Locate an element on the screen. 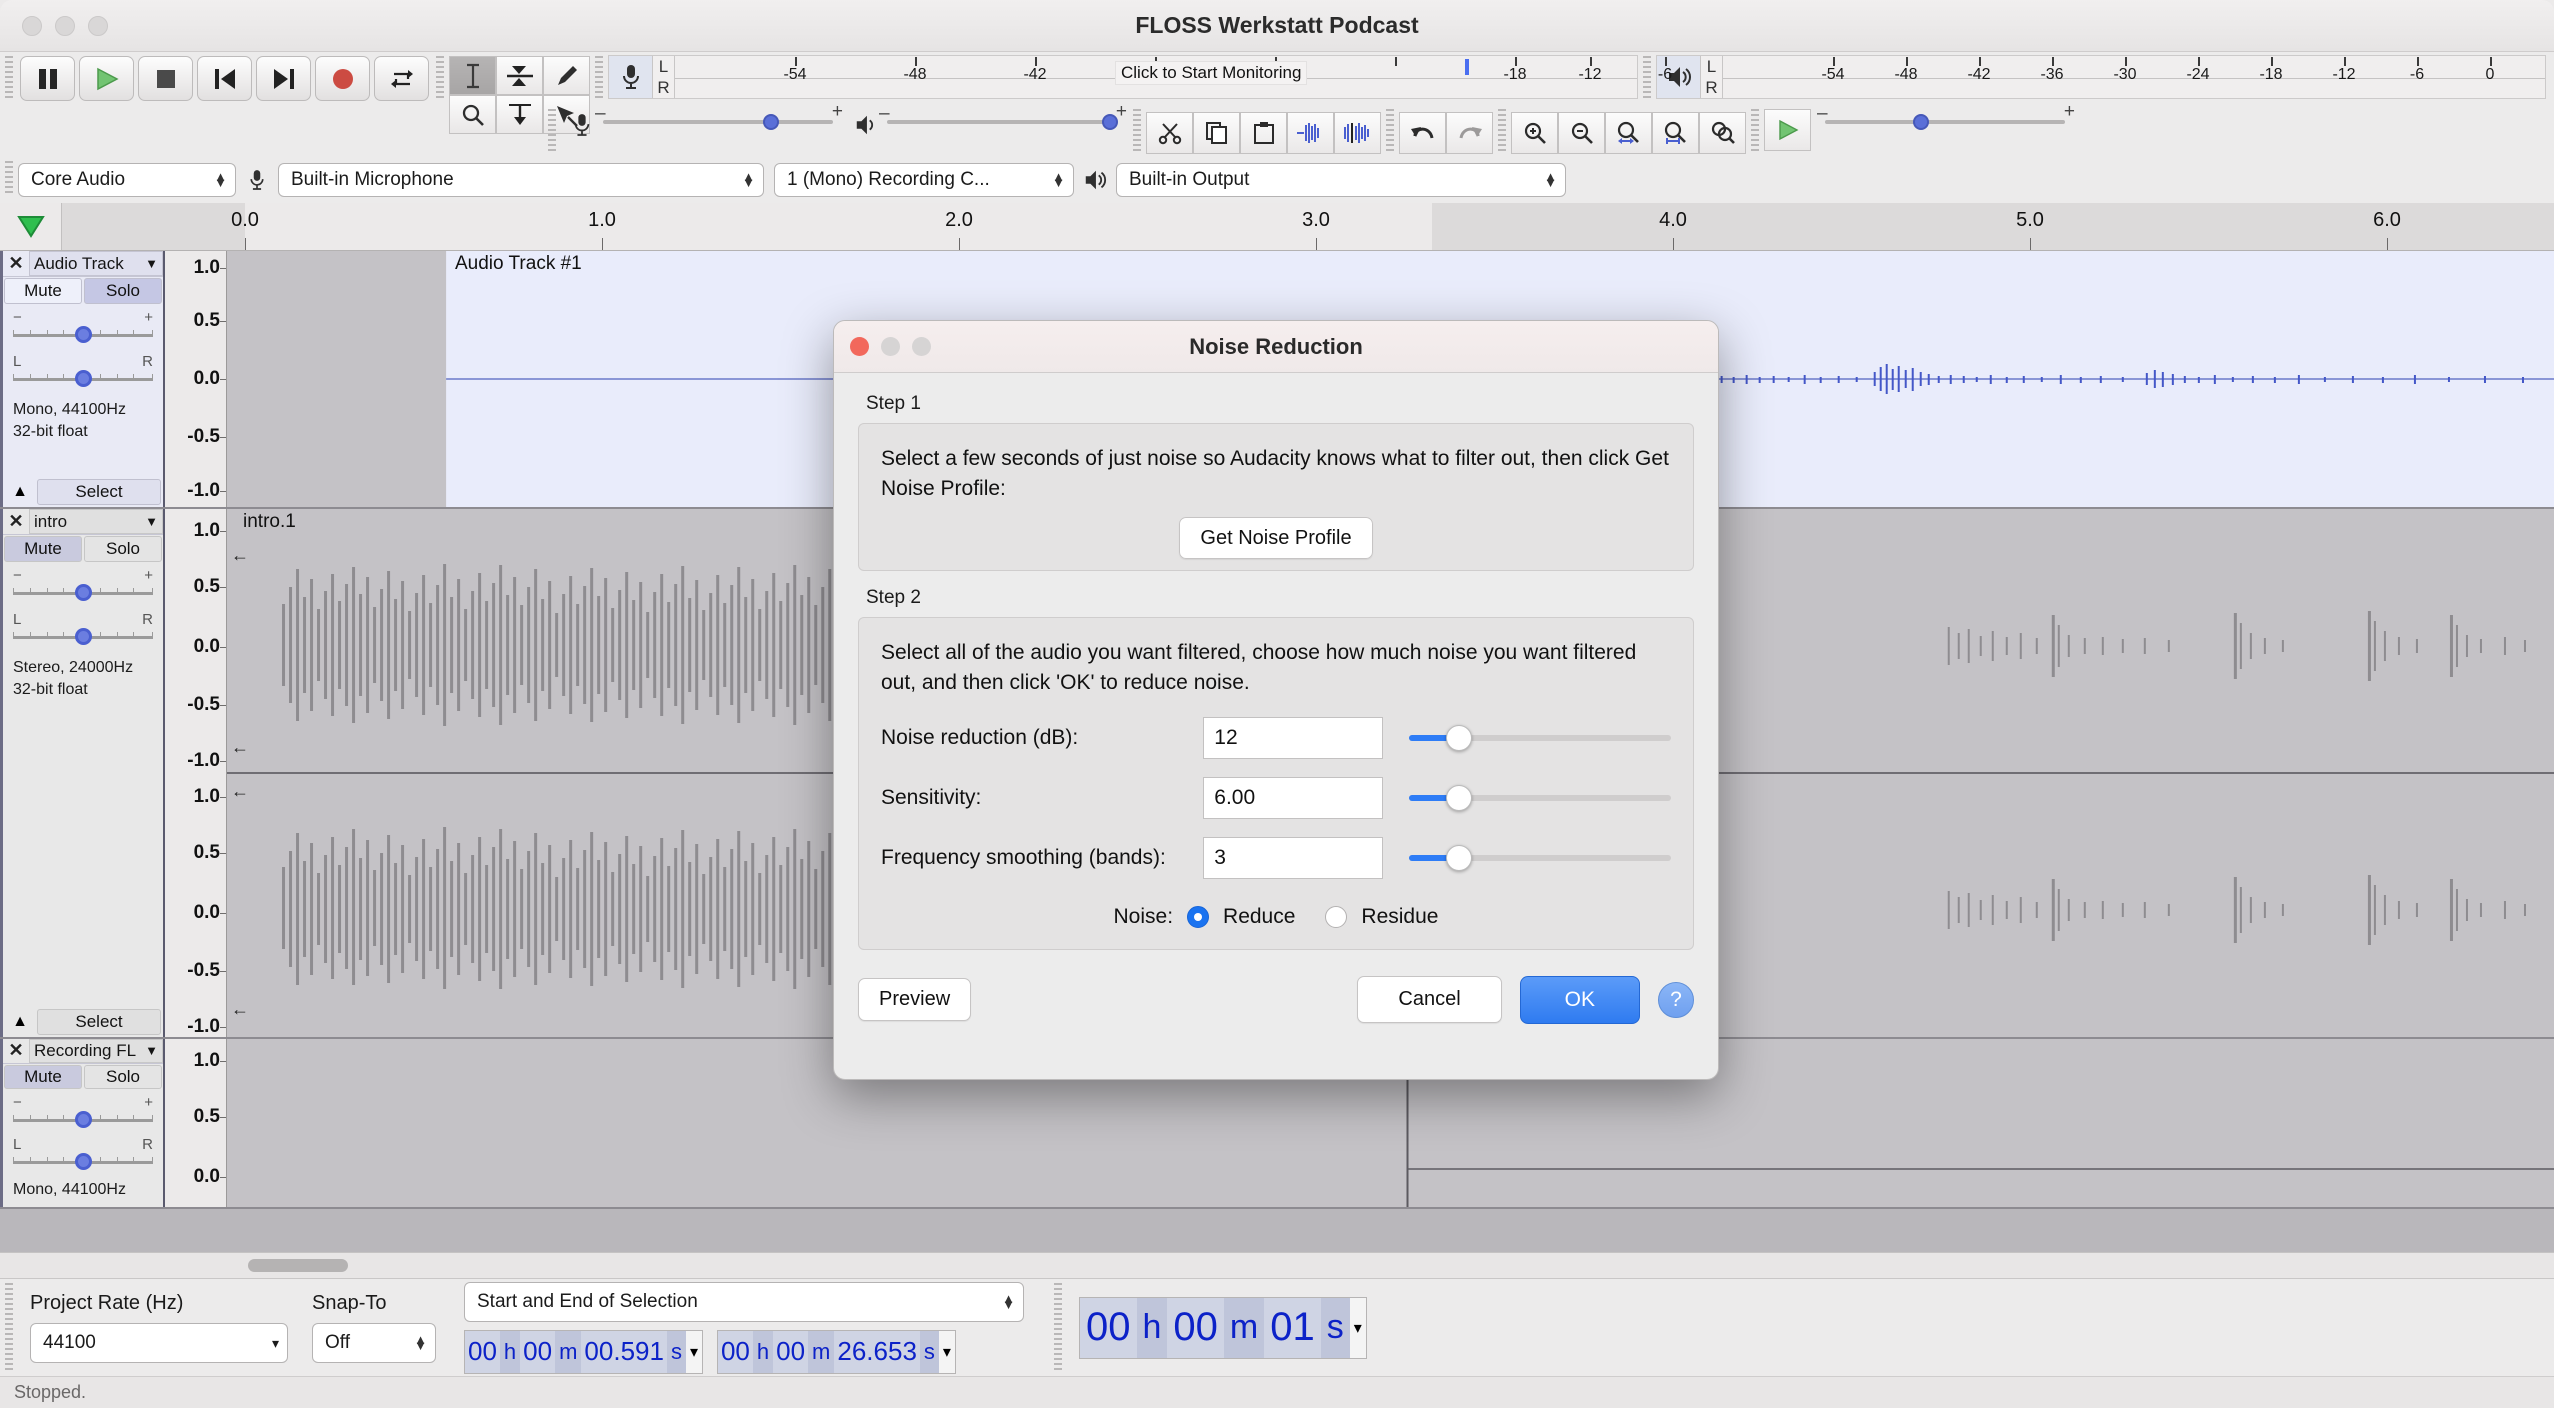  input-device-select: Built-in Microphone ▲ ▼ is located at coordinates (521, 180).